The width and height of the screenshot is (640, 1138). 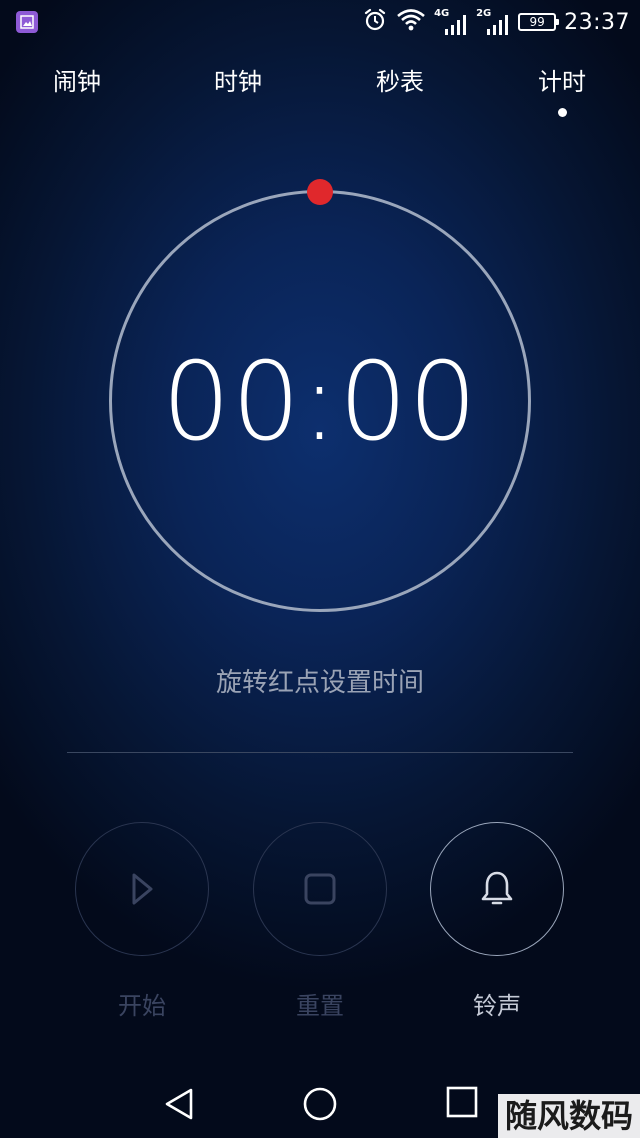 I want to click on signal-4g: 4G, so click(x=451, y=22).